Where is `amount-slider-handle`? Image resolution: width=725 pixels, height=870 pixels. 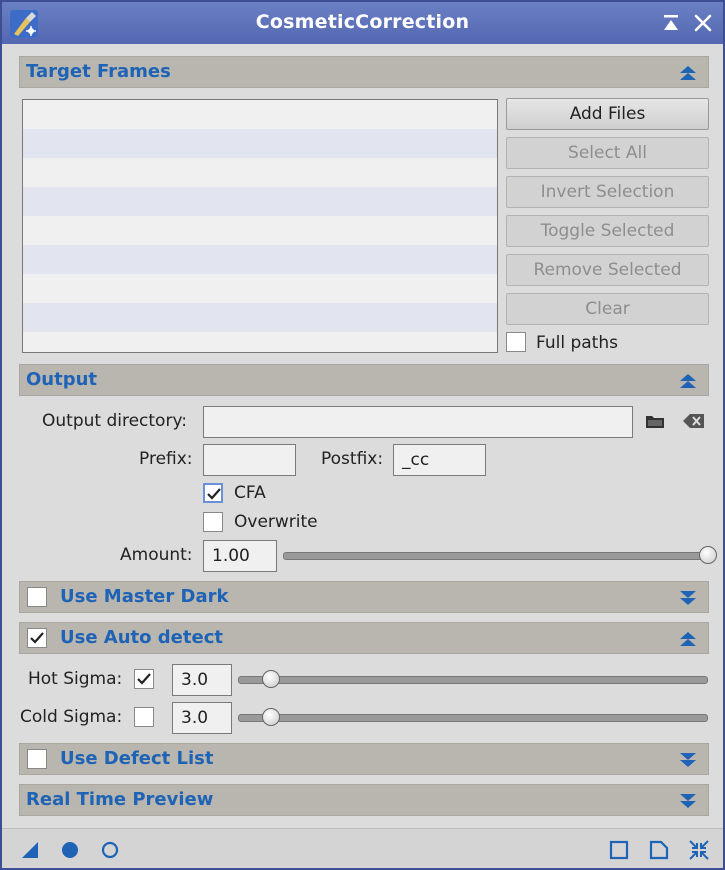
amount-slider-handle is located at coordinates (708, 555).